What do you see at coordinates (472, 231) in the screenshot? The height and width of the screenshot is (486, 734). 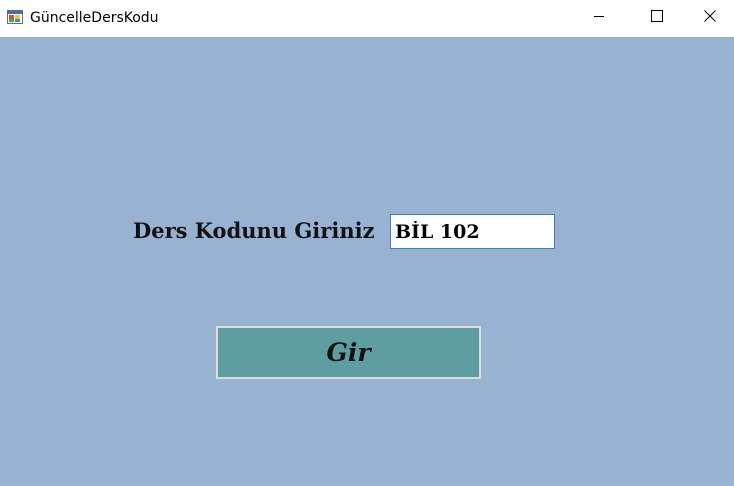 I see `course-code-input` at bounding box center [472, 231].